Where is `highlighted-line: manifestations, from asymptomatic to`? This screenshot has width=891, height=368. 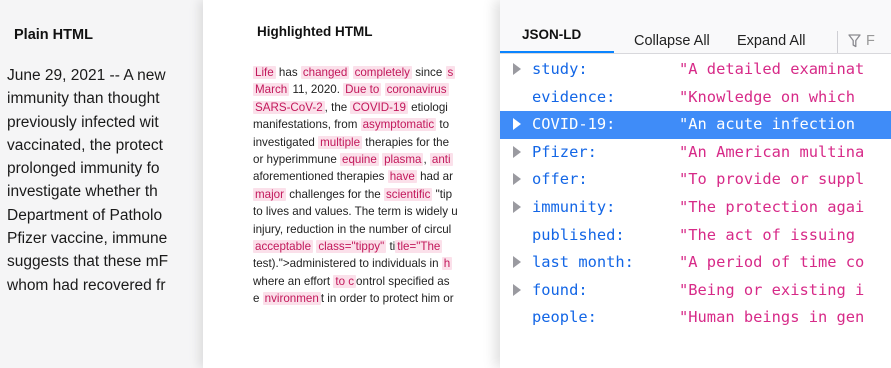
highlighted-line: manifestations, from asymptomatic to is located at coordinates (378, 124).